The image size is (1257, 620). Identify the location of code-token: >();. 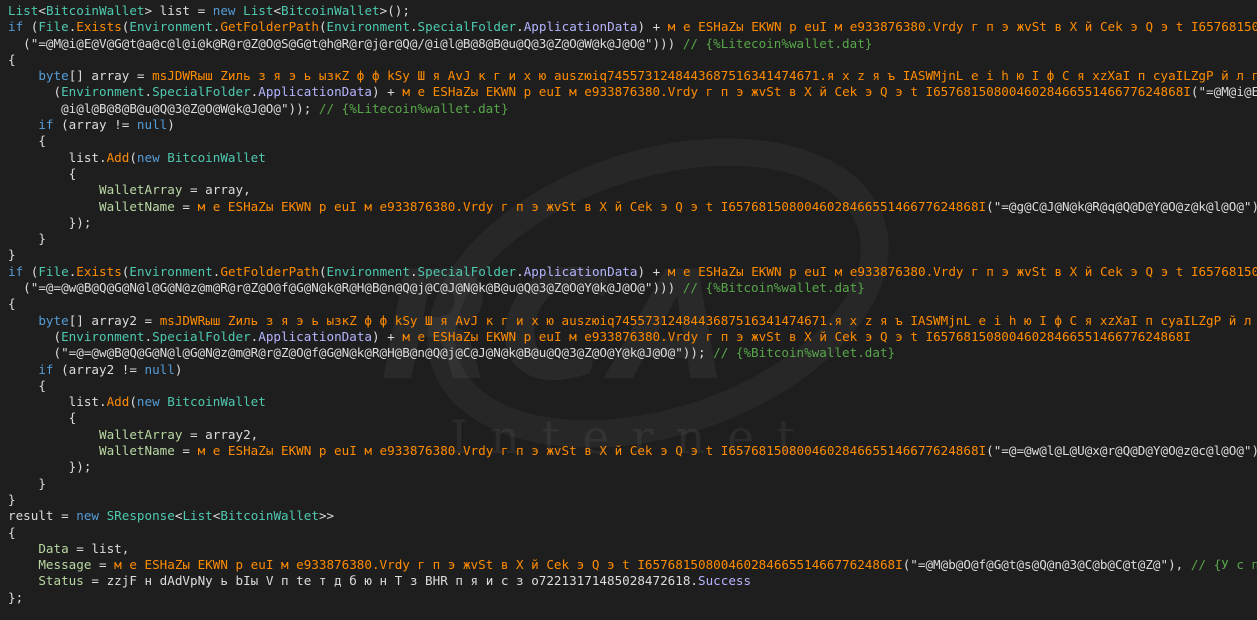
(394, 10).